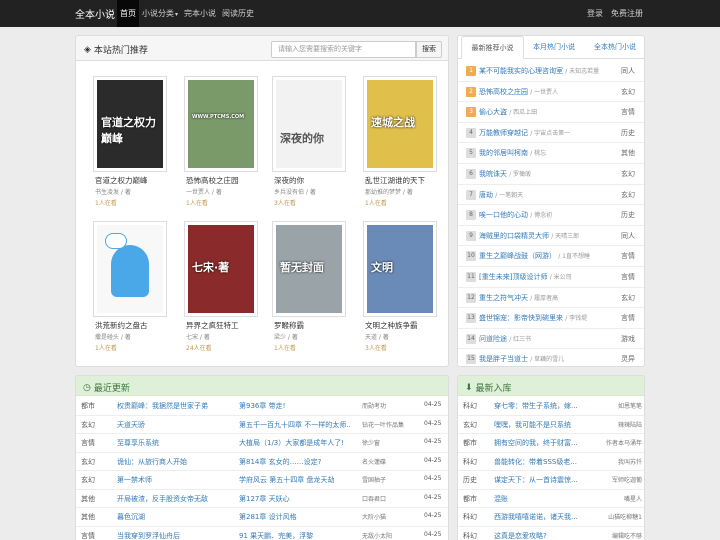 This screenshot has height=540, width=720. I want to click on latest-header: ◷ 最近更新, so click(262, 386).